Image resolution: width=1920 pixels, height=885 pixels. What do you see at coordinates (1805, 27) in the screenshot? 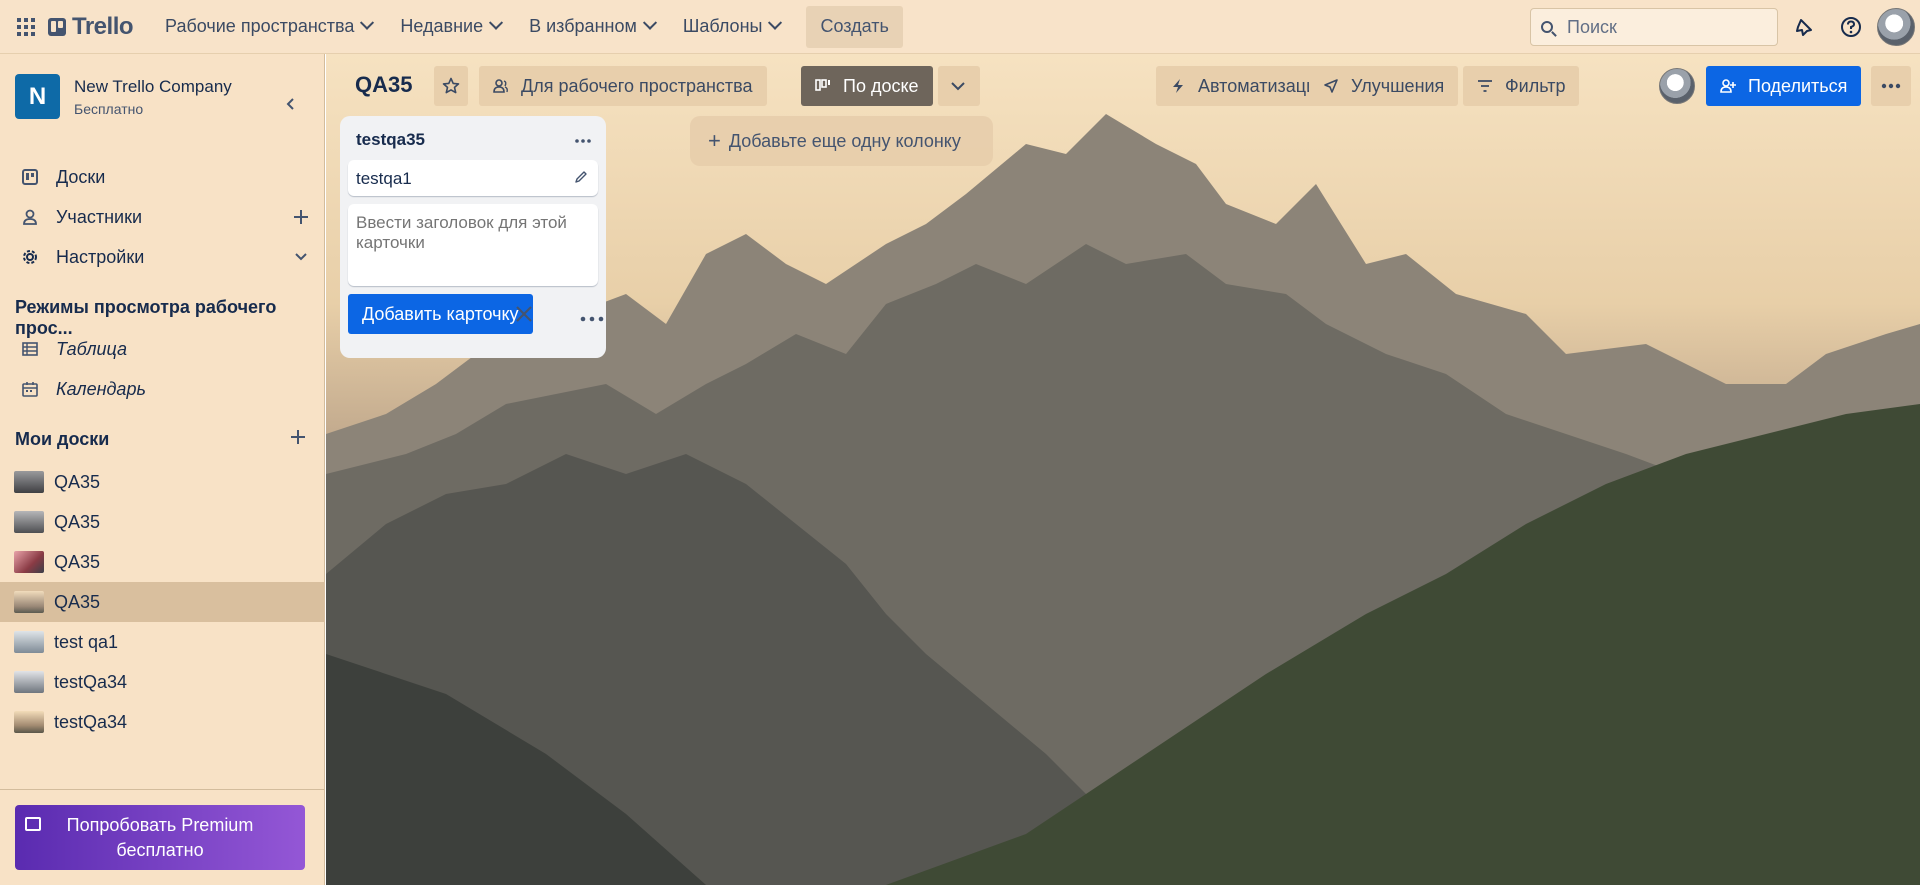
I see `notifications-icon` at bounding box center [1805, 27].